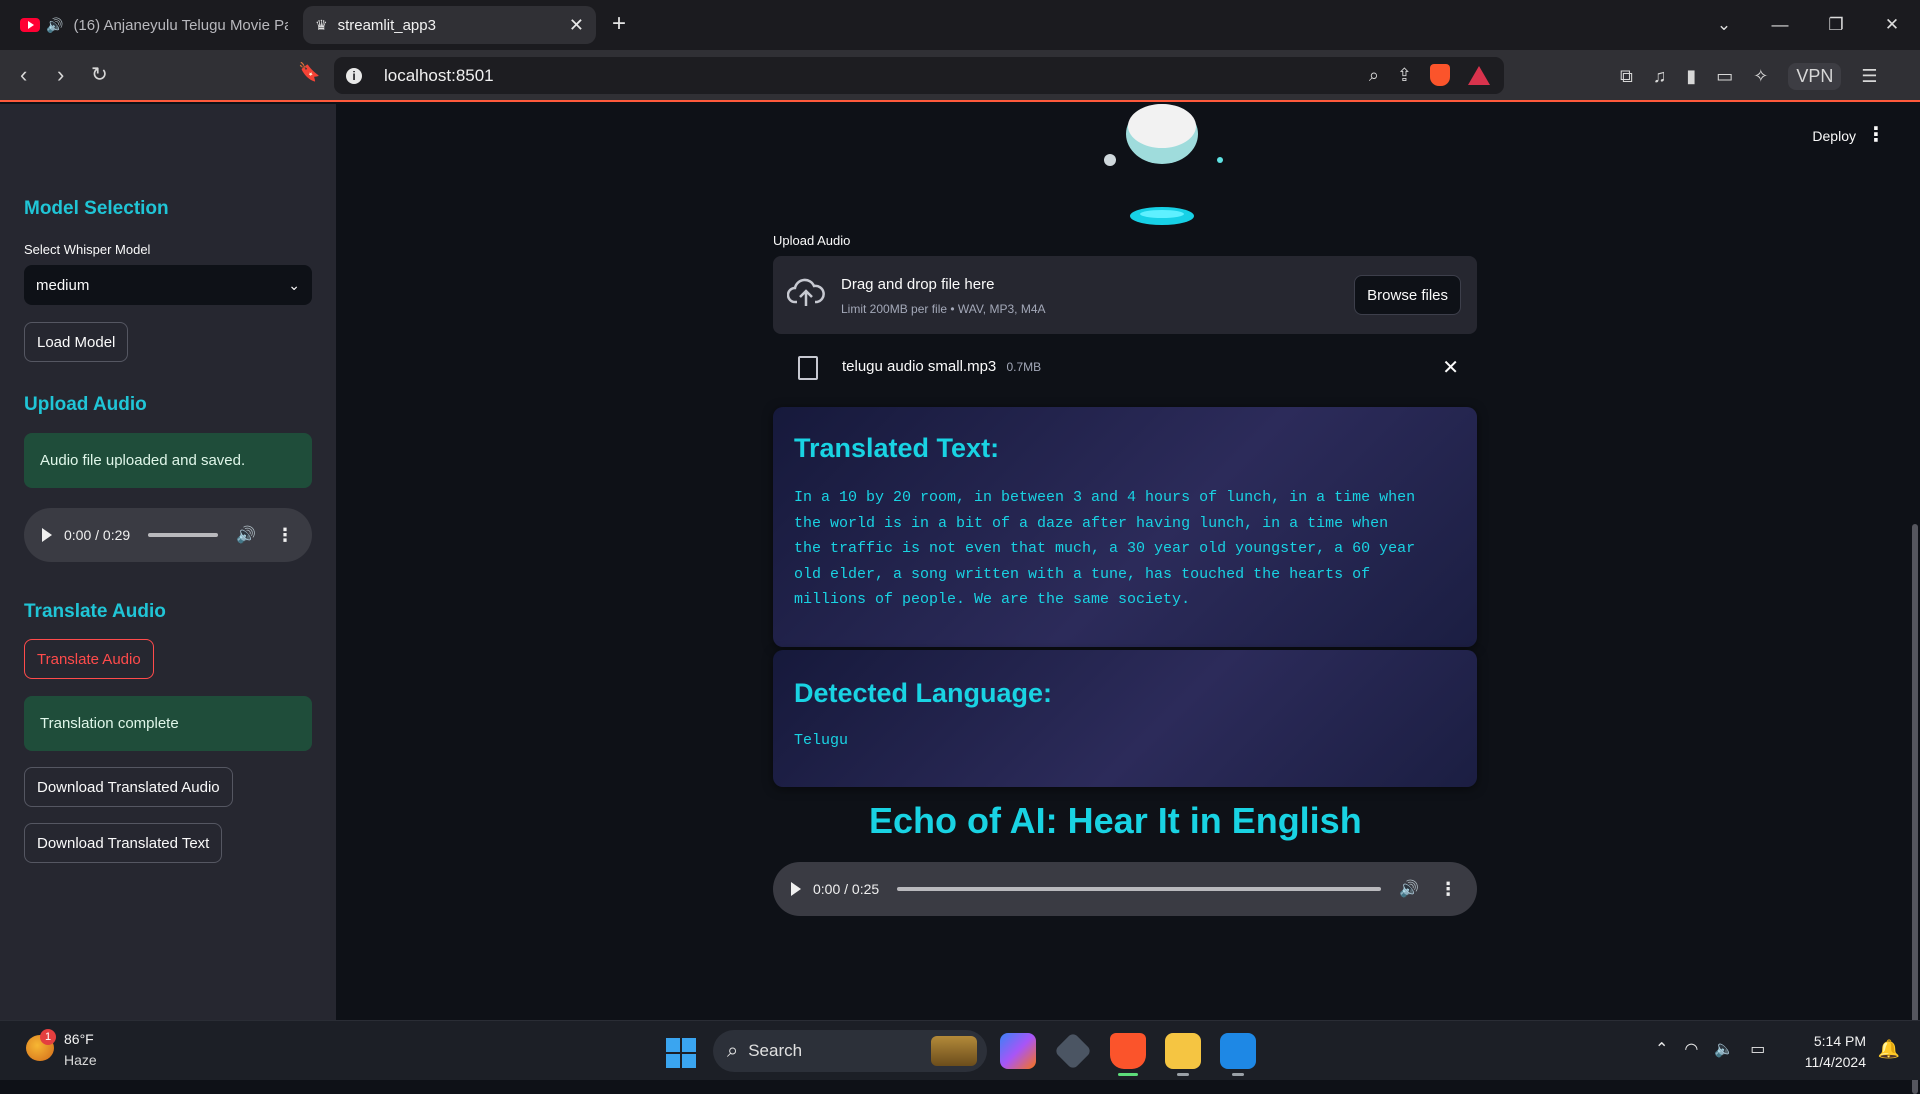 The width and height of the screenshot is (1920, 1094). Describe the element at coordinates (1238, 1051) in the screenshot. I see `vscode-icon` at that location.